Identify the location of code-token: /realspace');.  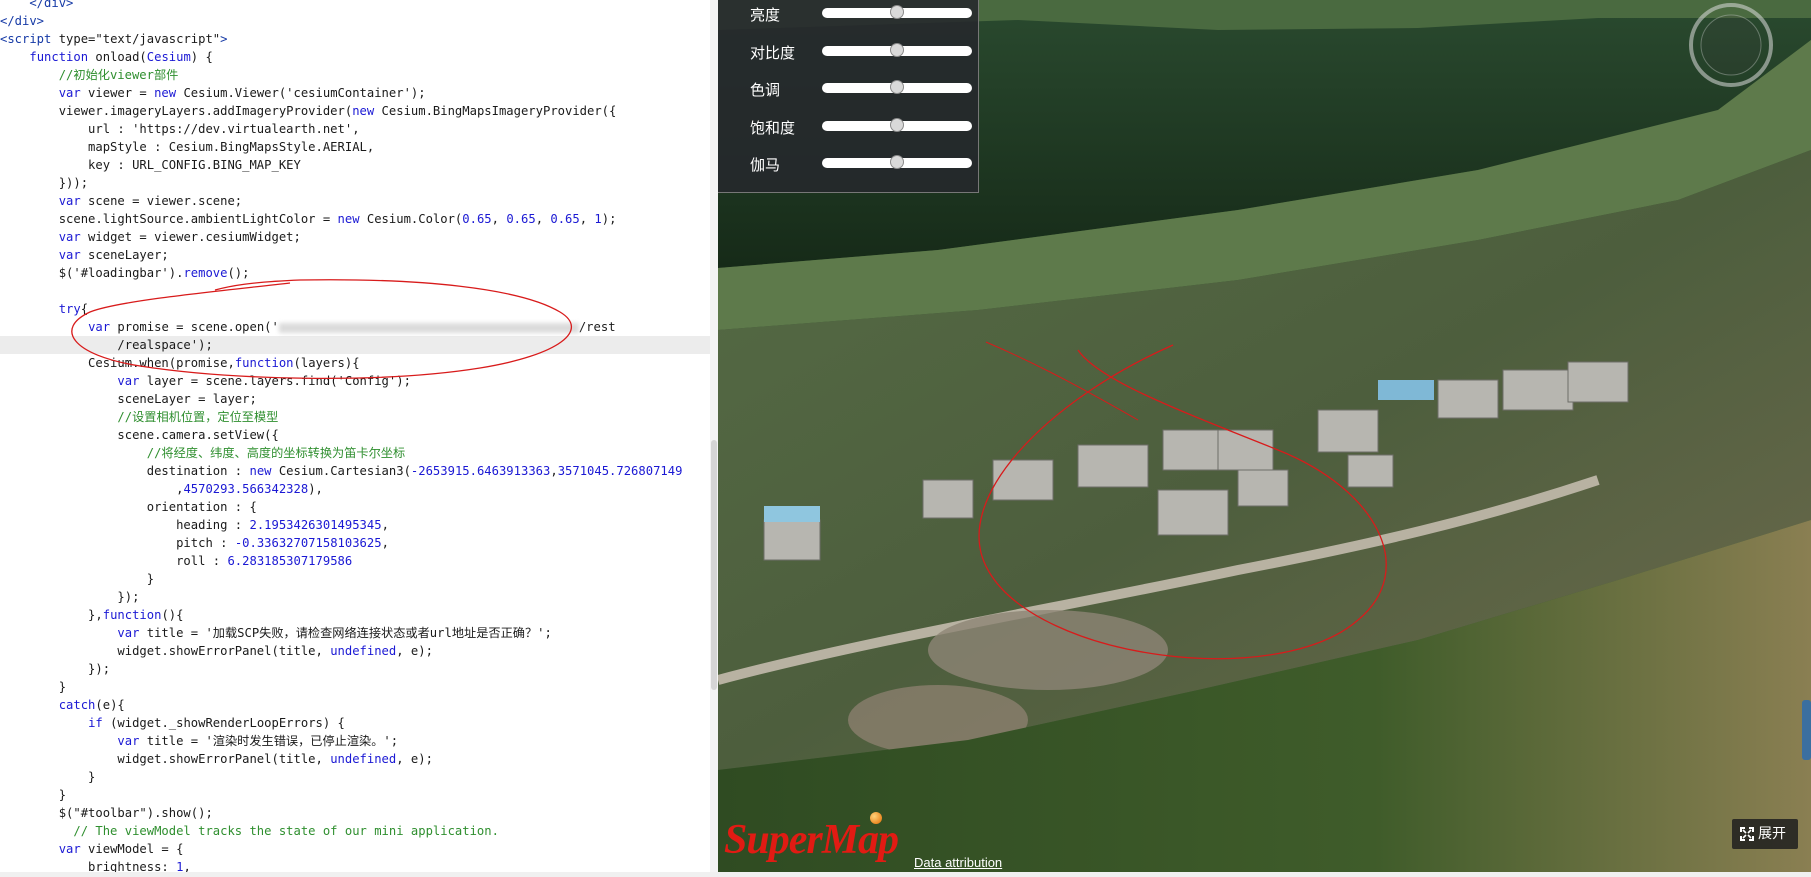
(106, 345).